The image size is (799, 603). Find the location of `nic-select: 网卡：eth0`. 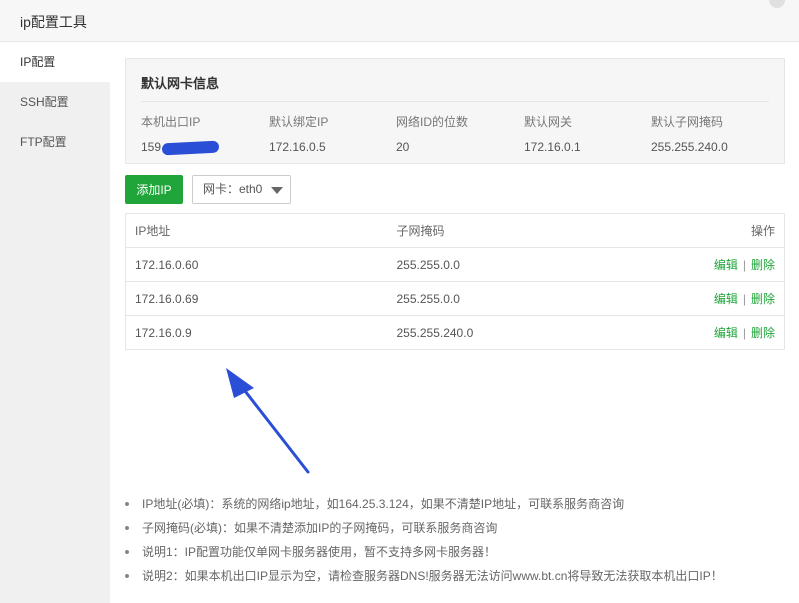

nic-select: 网卡：eth0 is located at coordinates (241, 189).